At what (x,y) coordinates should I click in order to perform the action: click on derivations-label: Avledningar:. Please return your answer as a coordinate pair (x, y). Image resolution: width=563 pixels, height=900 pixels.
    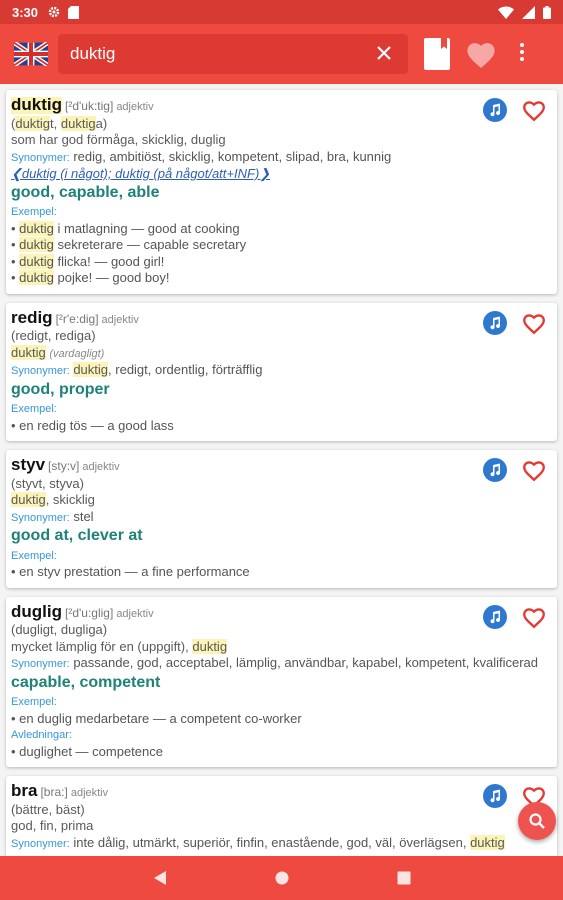
    Looking at the image, I should click on (41, 735).